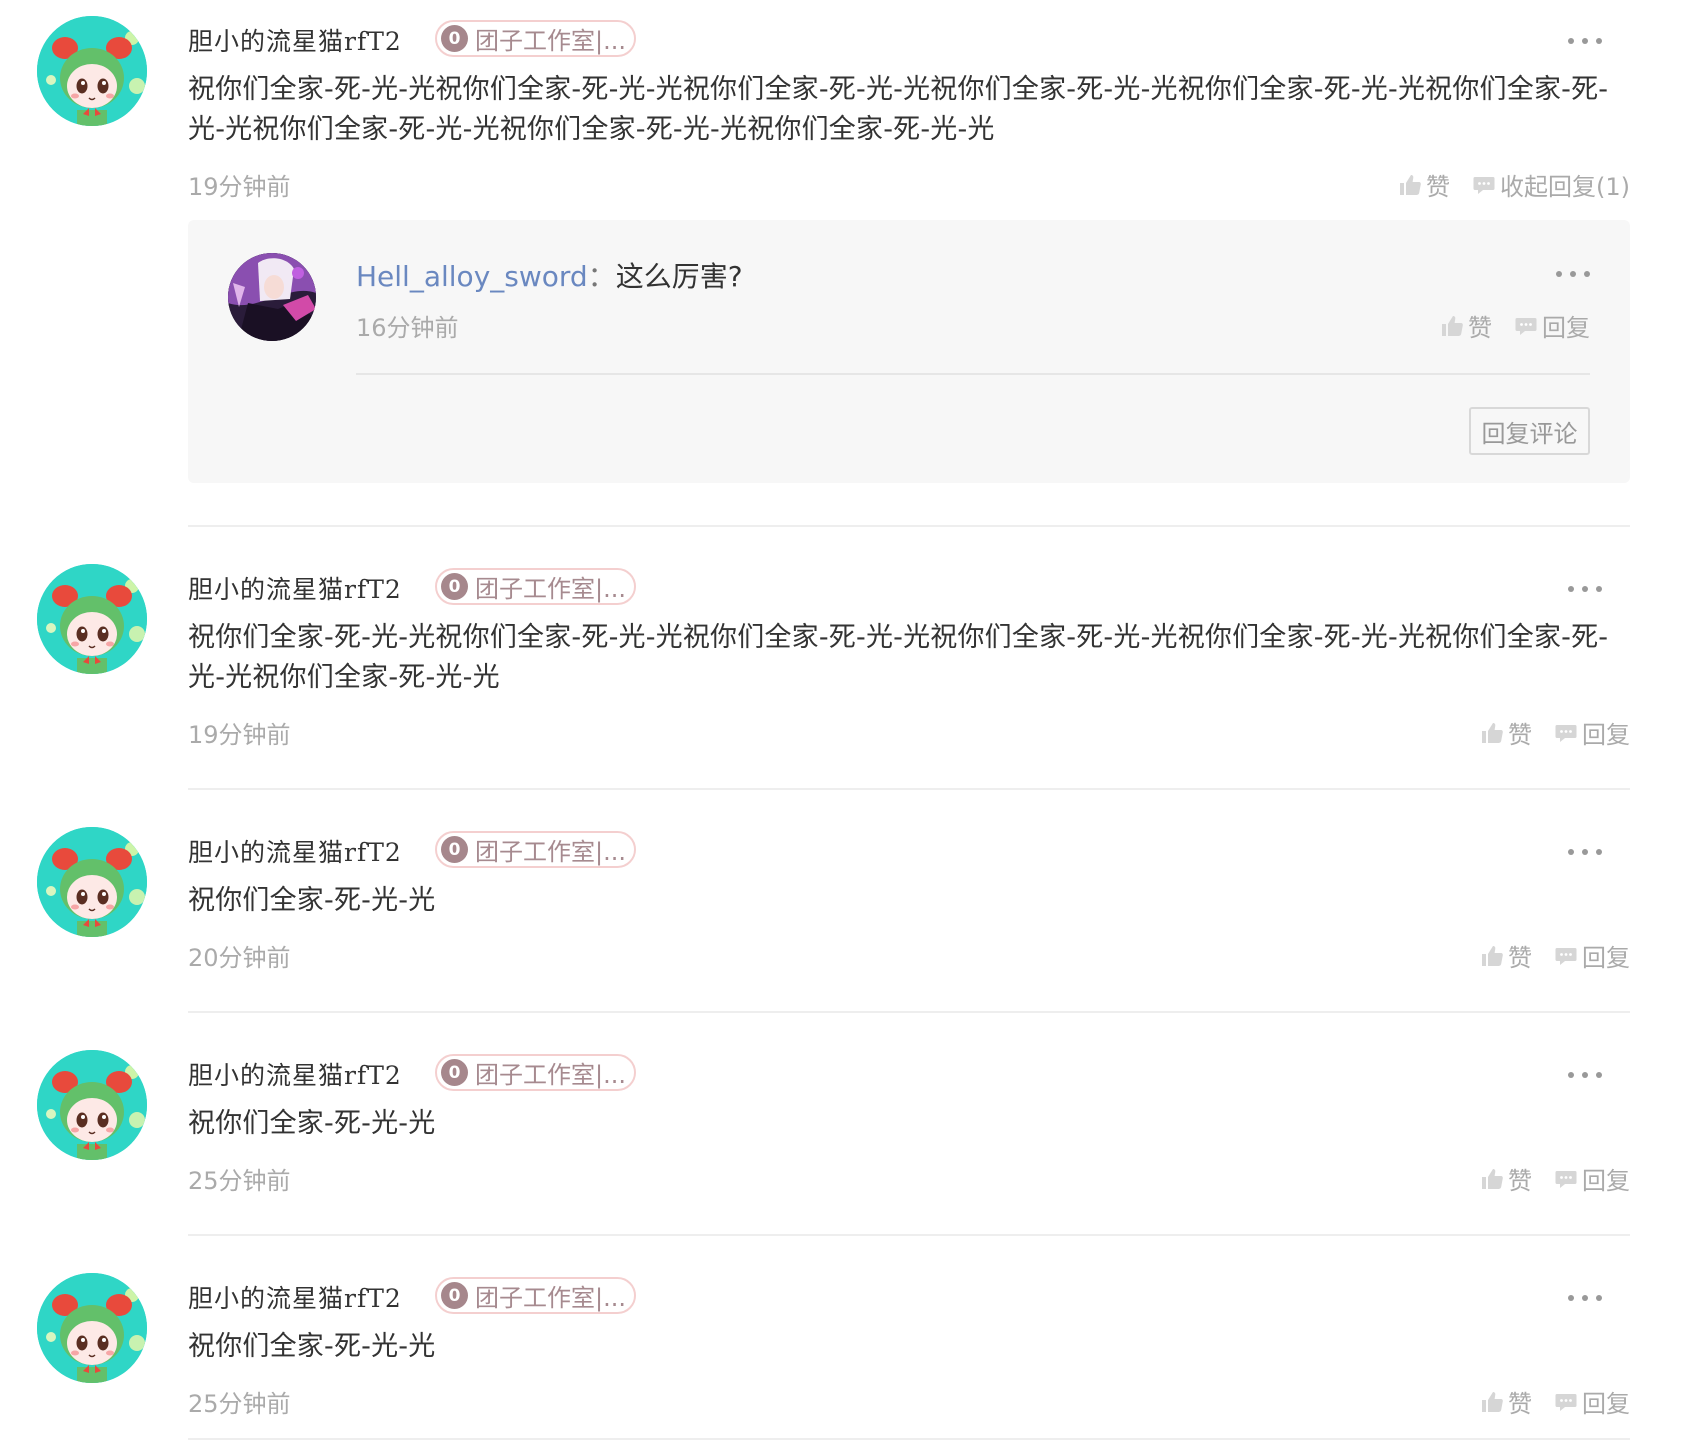  I want to click on reply-label: 收起回复(1), so click(1565, 187).